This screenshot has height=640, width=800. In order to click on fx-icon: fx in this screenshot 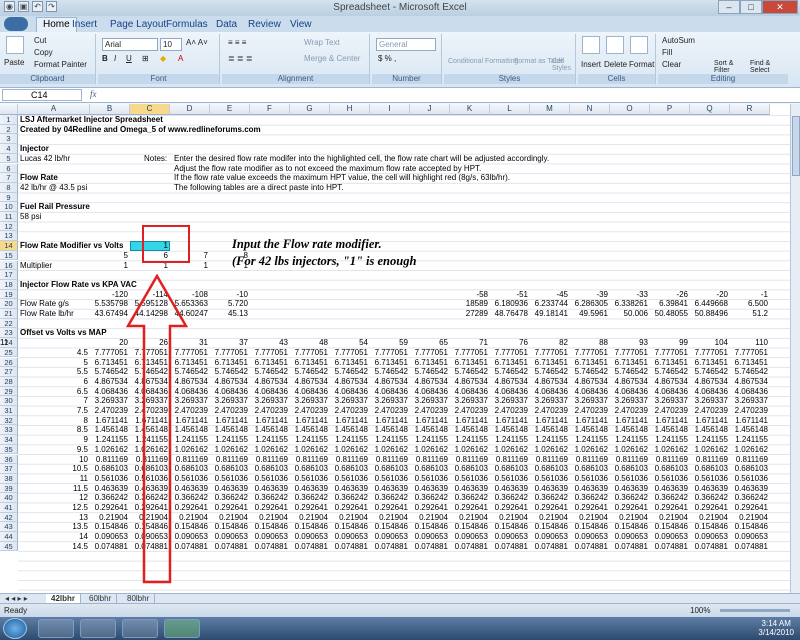, I will do `click(93, 94)`.